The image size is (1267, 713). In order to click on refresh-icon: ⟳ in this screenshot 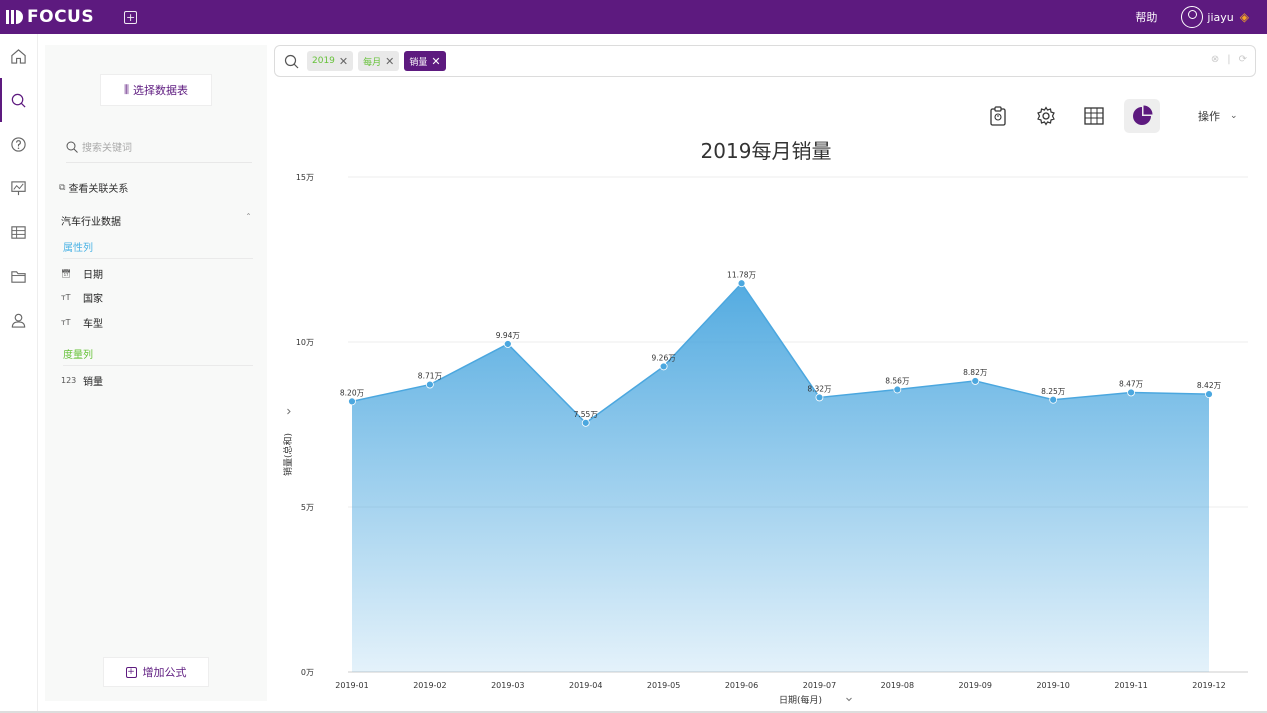, I will do `click(1243, 59)`.